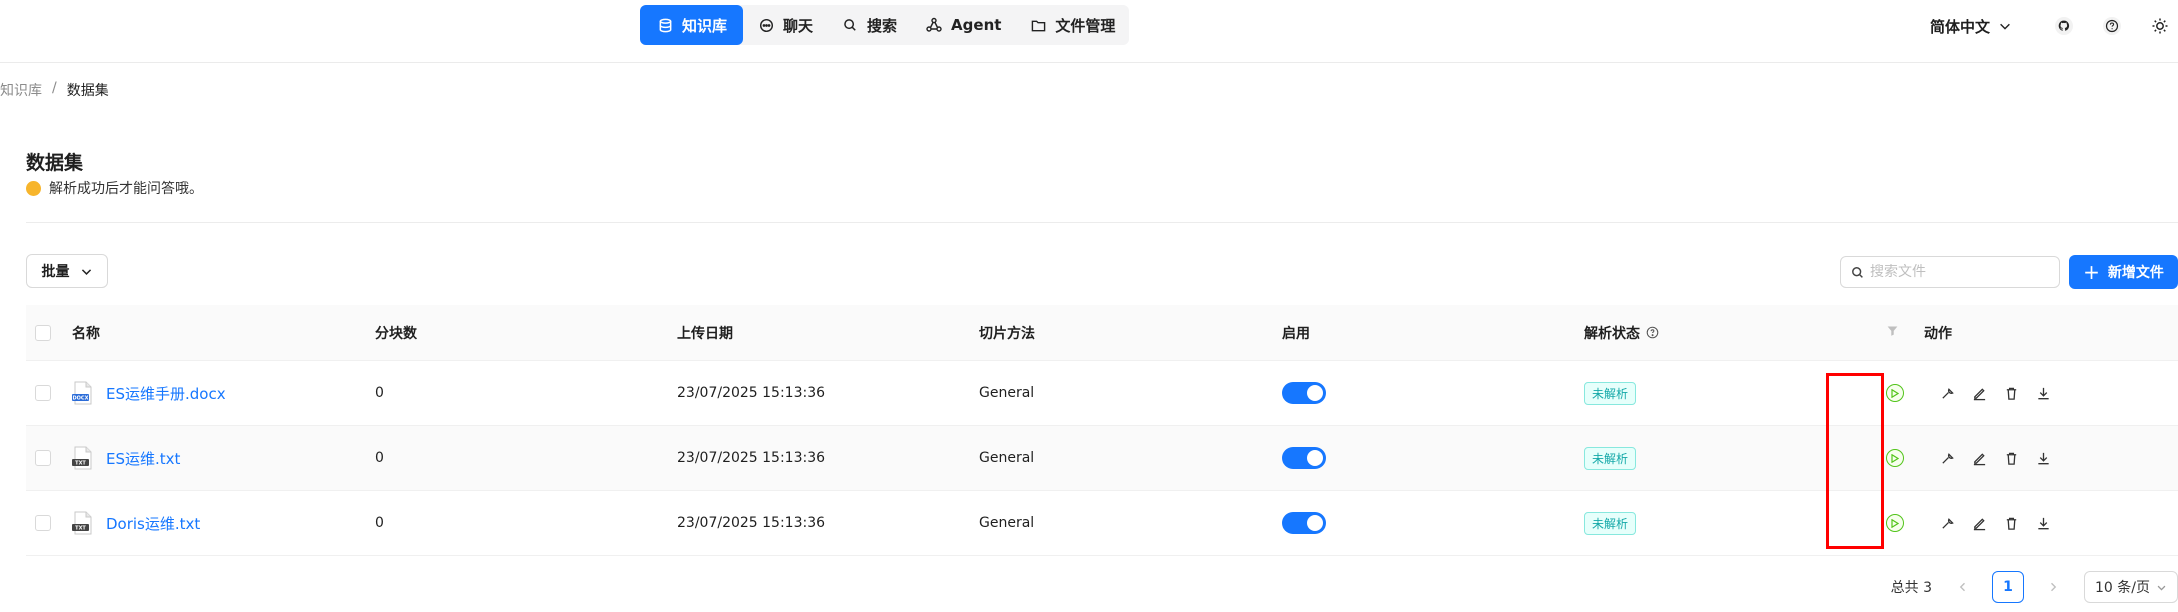 The width and height of the screenshot is (2178, 612). Describe the element at coordinates (2091, 272) in the screenshot. I see `plus-icon: +` at that location.